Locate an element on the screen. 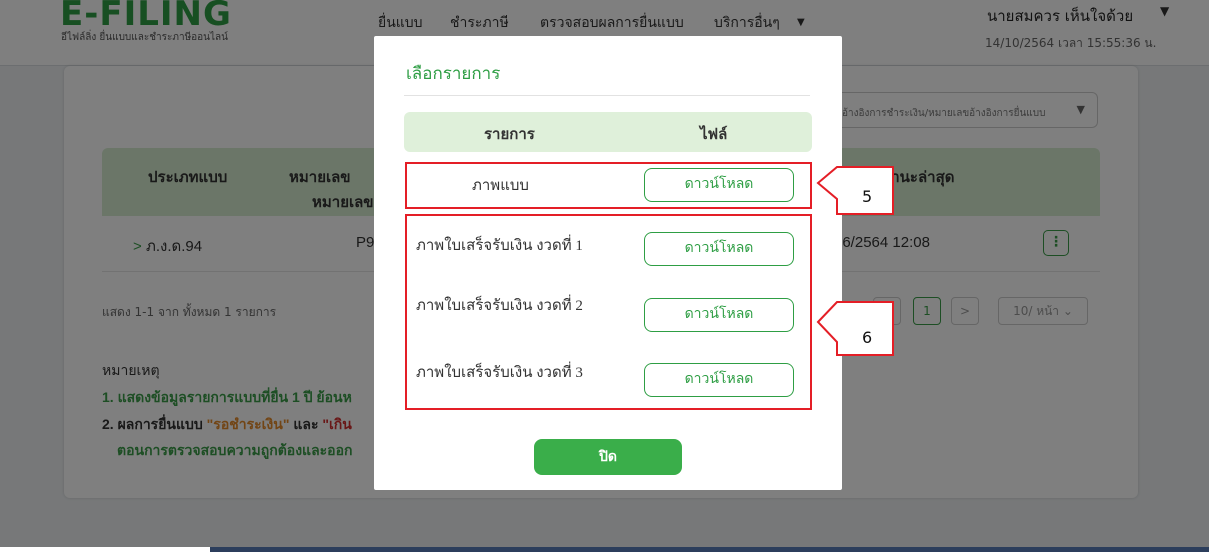 The height and width of the screenshot is (552, 1209). callout-arrows is located at coordinates (855, 261).